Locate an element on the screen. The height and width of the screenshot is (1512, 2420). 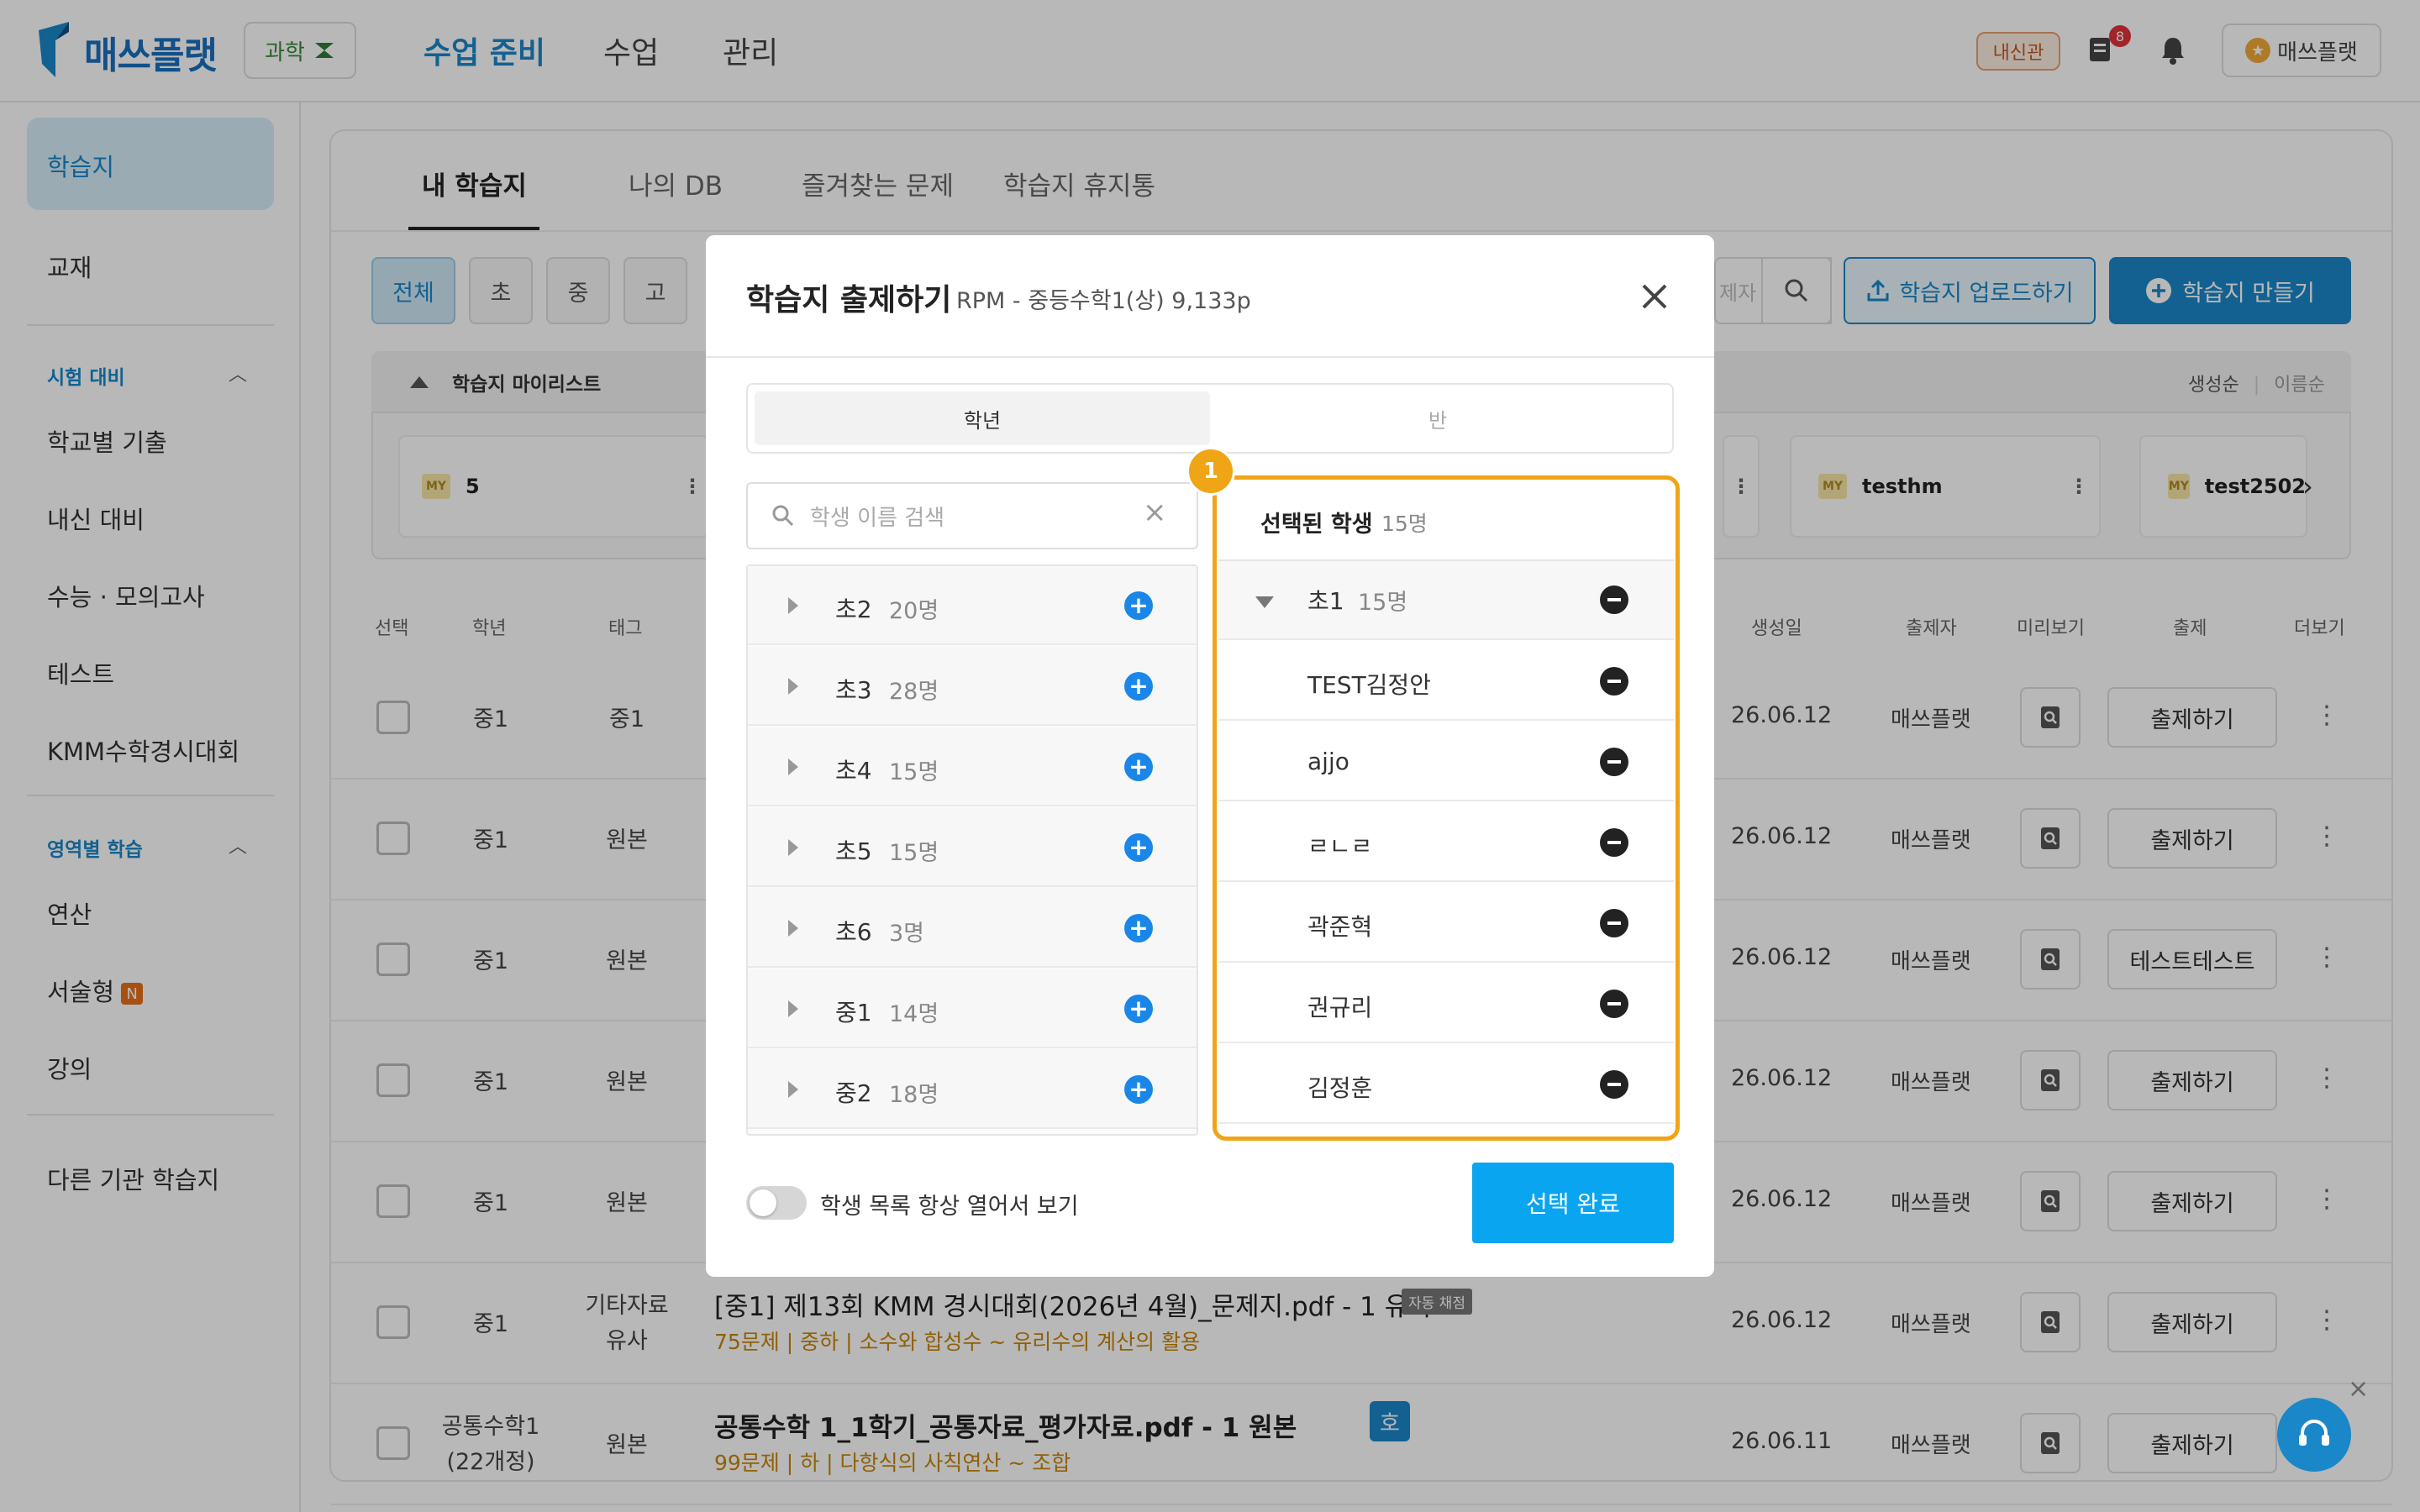
modal-divider is located at coordinates (1210, 357).